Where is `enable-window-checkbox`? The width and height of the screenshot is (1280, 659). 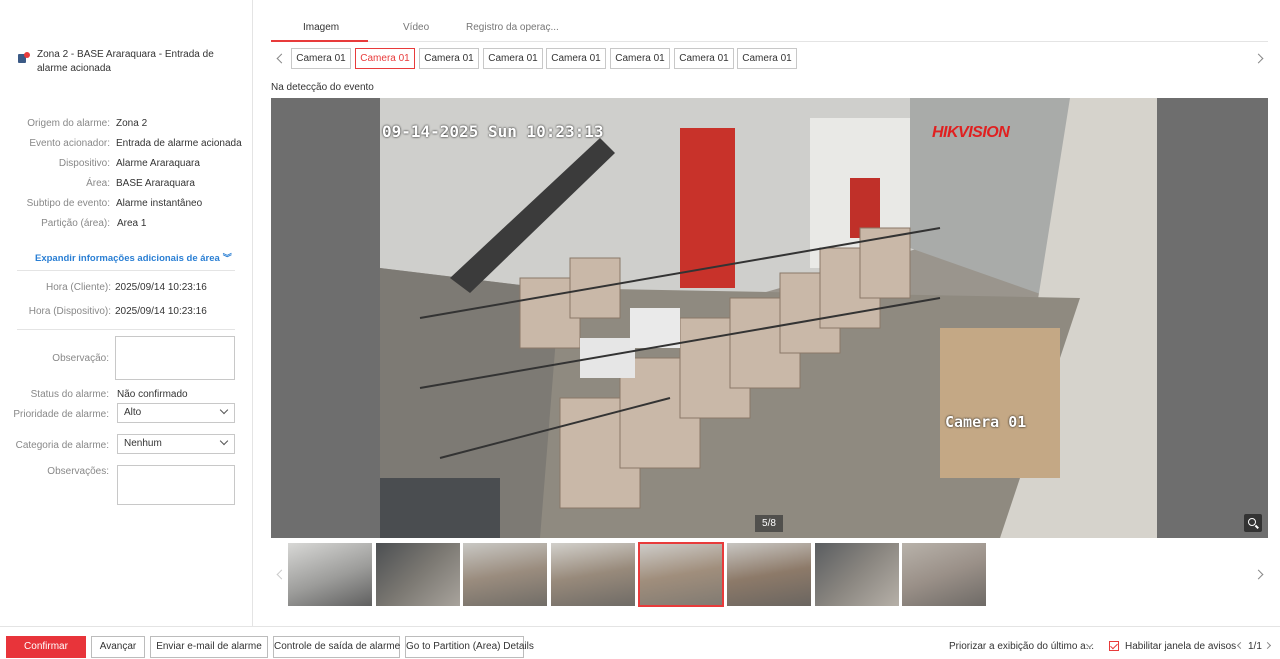 enable-window-checkbox is located at coordinates (1114, 646).